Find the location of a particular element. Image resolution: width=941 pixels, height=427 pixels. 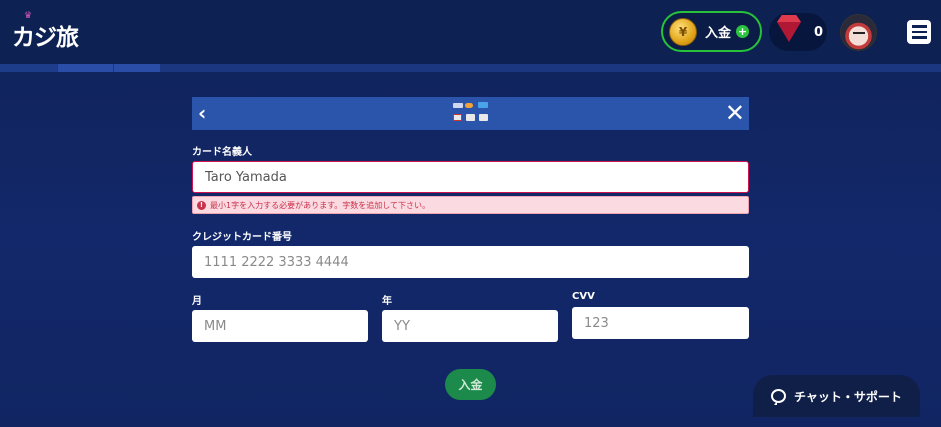

cvv-input: 123 is located at coordinates (660, 323).